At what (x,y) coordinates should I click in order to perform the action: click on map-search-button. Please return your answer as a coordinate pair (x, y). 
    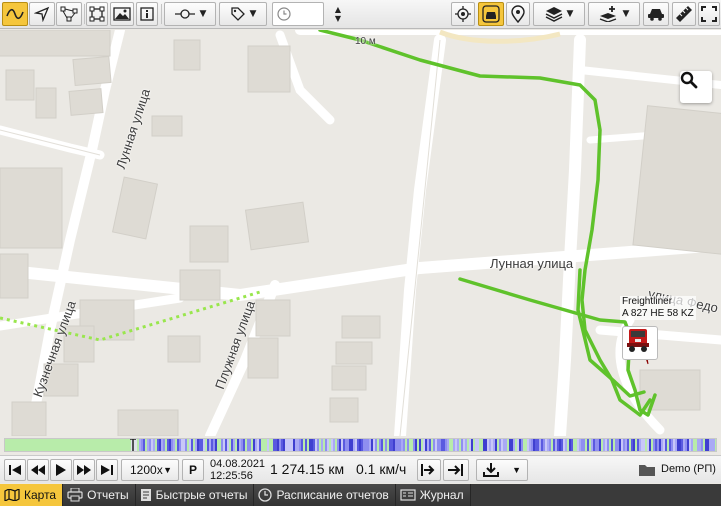
    Looking at the image, I should click on (696, 87).